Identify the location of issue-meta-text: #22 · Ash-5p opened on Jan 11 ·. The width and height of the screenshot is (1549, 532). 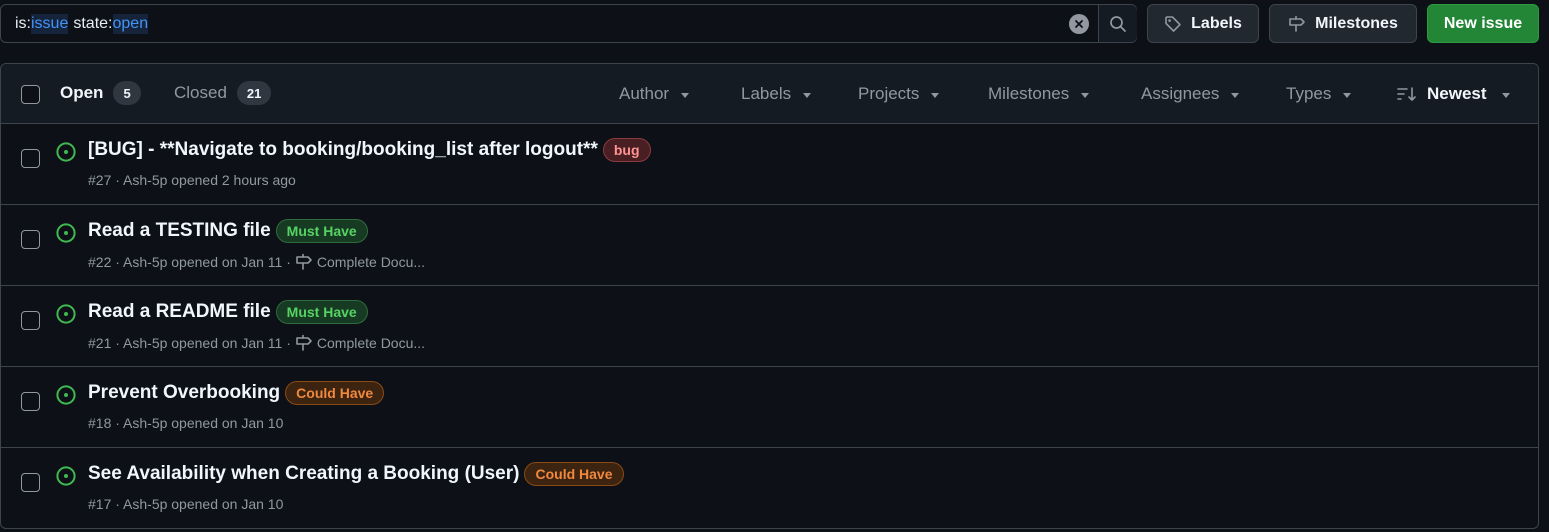
(189, 262).